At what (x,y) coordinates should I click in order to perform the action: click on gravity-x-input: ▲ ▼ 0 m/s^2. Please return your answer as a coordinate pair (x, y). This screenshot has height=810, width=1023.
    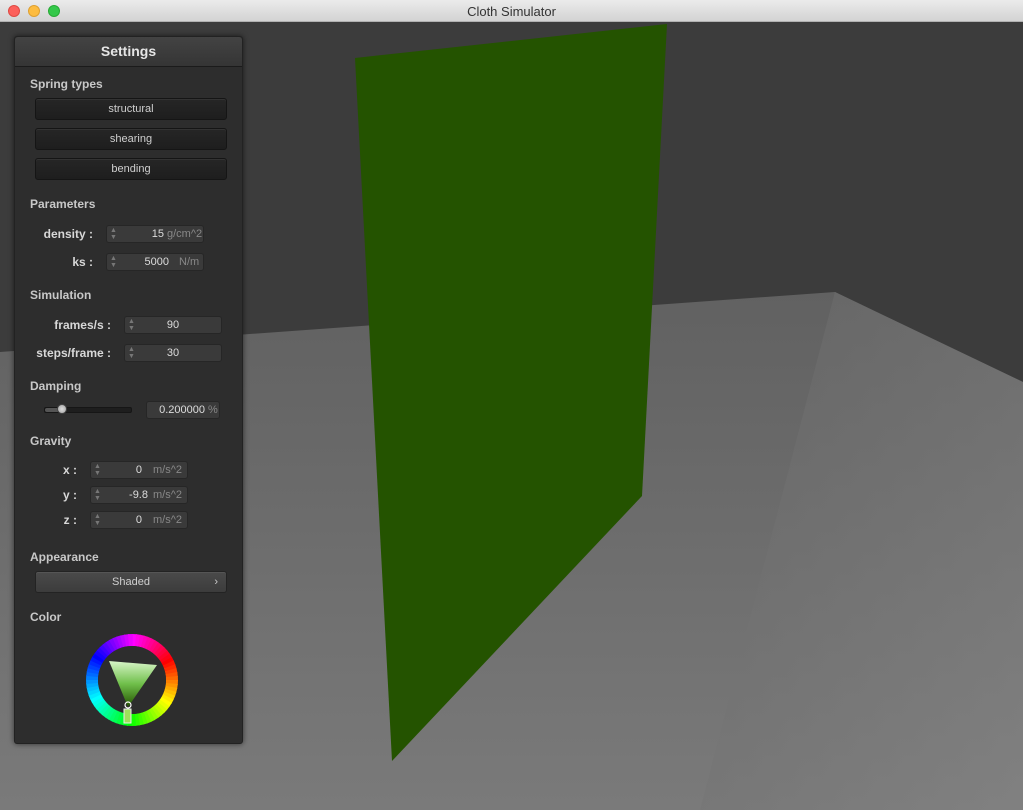
    Looking at the image, I should click on (139, 470).